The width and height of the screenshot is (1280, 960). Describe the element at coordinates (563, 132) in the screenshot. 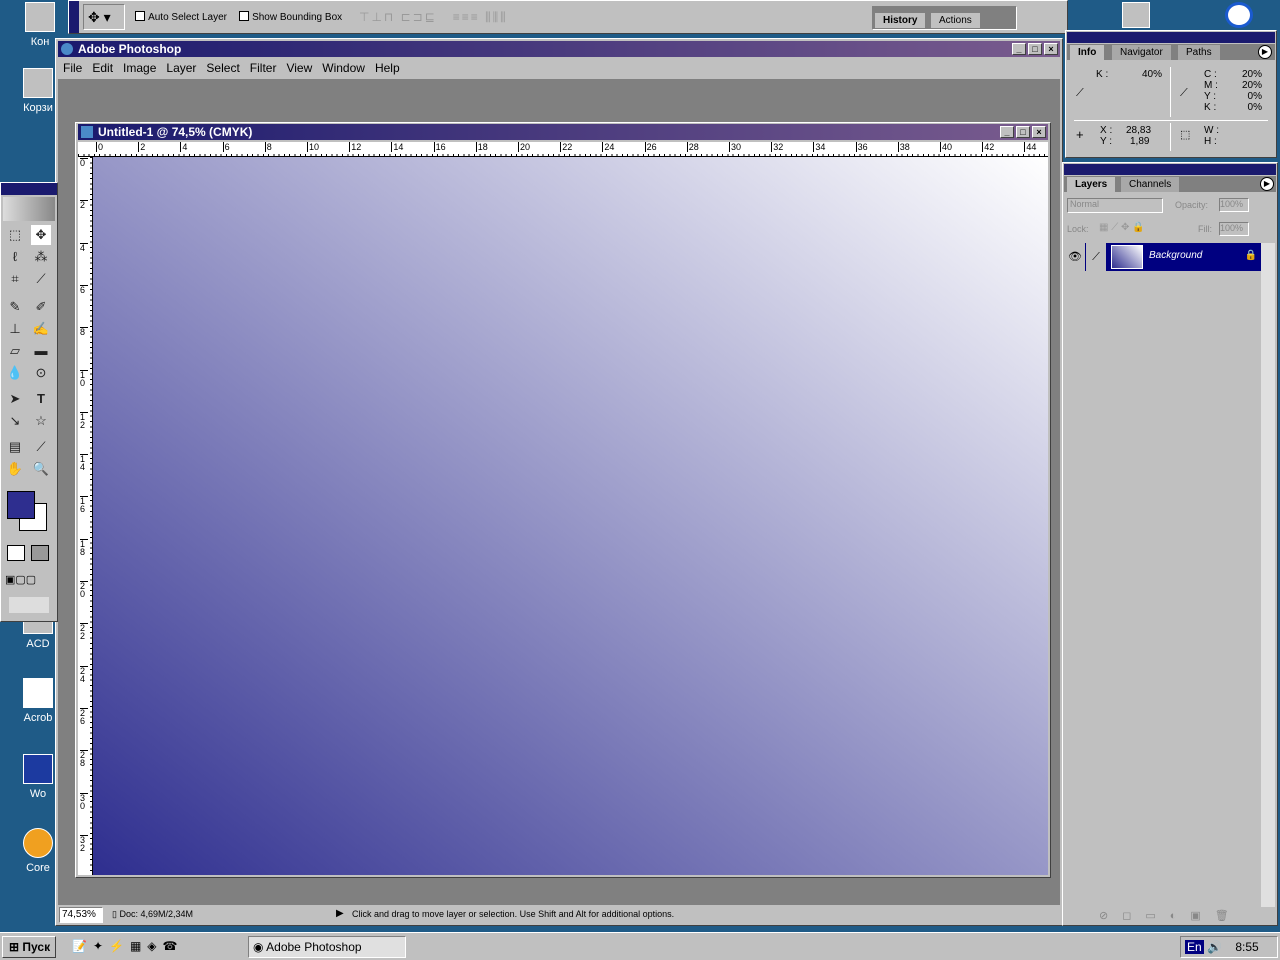

I see `document-titlebar: Untitled-1 @ 74,5% (CMYK) _ □ ×` at that location.